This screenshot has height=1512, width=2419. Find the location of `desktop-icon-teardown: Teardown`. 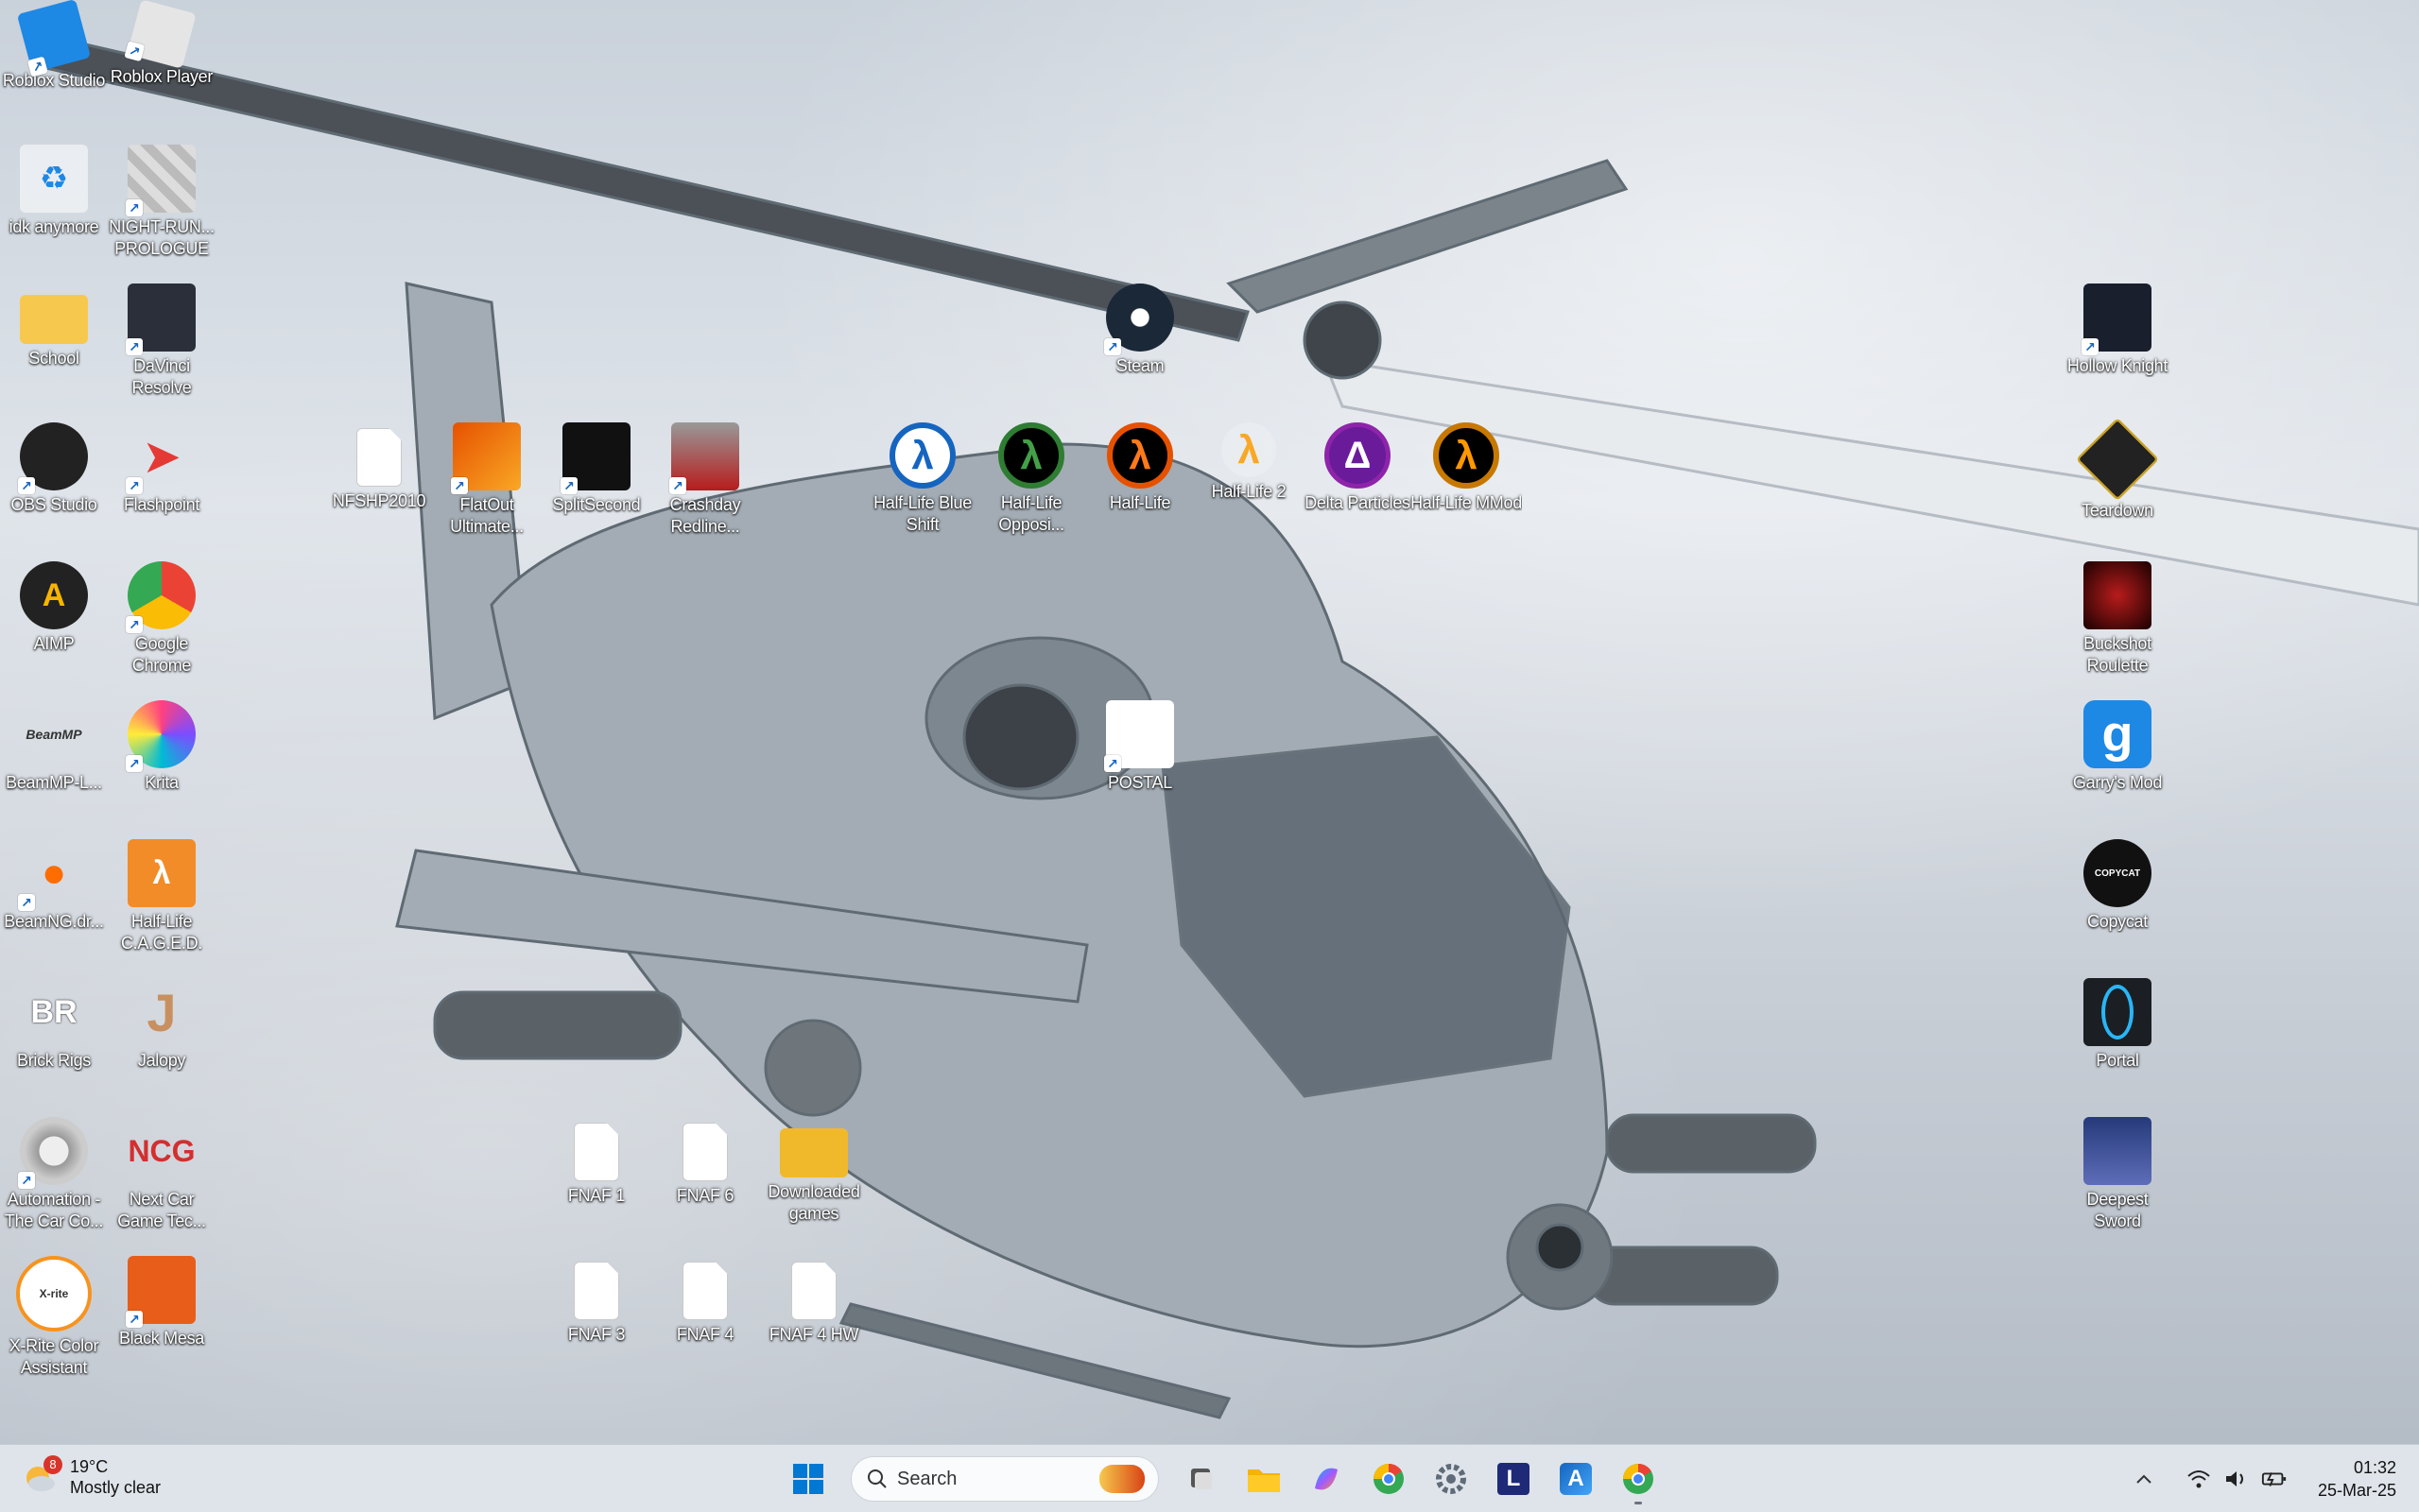

desktop-icon-teardown: Teardown is located at coordinates (2117, 483).